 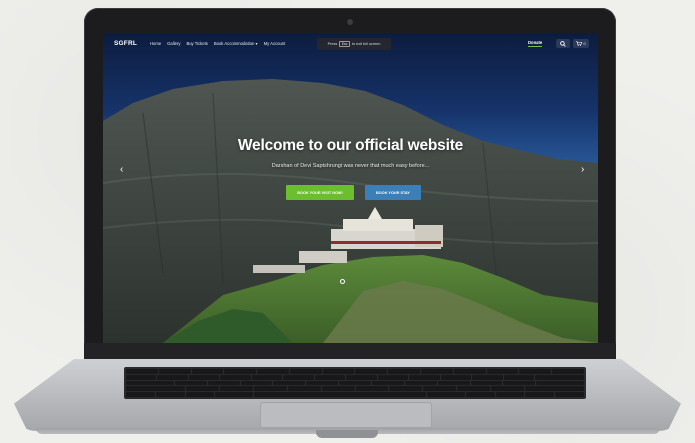 I want to click on nav-link-my-account: My Account, so click(x=275, y=43).